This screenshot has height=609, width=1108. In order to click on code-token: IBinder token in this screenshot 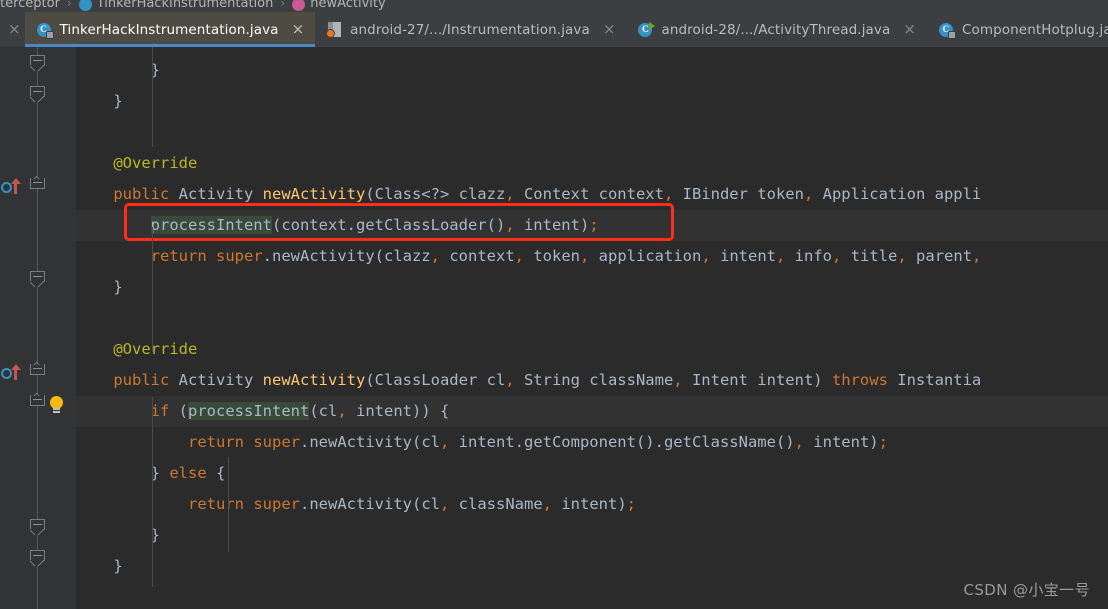, I will do `click(738, 194)`.